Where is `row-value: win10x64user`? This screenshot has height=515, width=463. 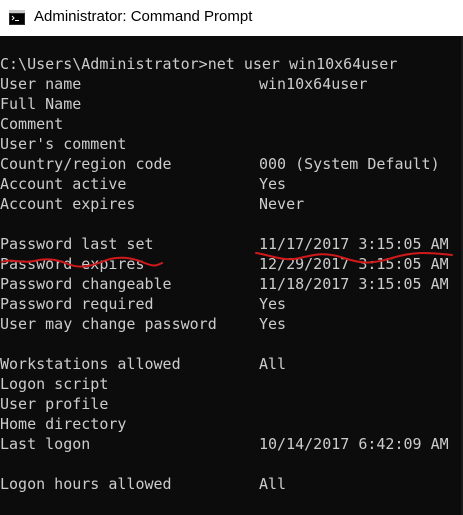 row-value: win10x64user is located at coordinates (313, 84).